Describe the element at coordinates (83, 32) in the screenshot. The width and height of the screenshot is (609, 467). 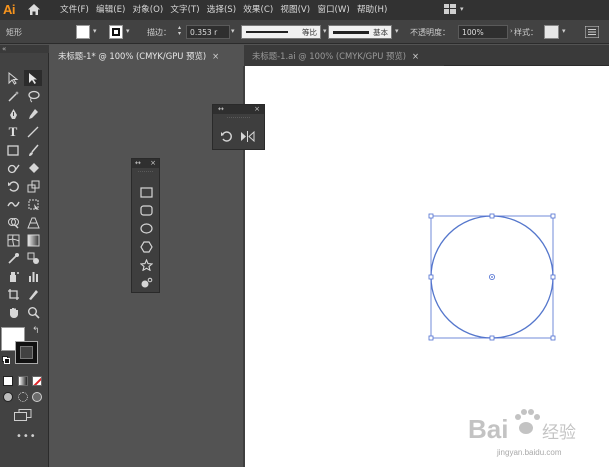
I see `fill-swatch` at that location.